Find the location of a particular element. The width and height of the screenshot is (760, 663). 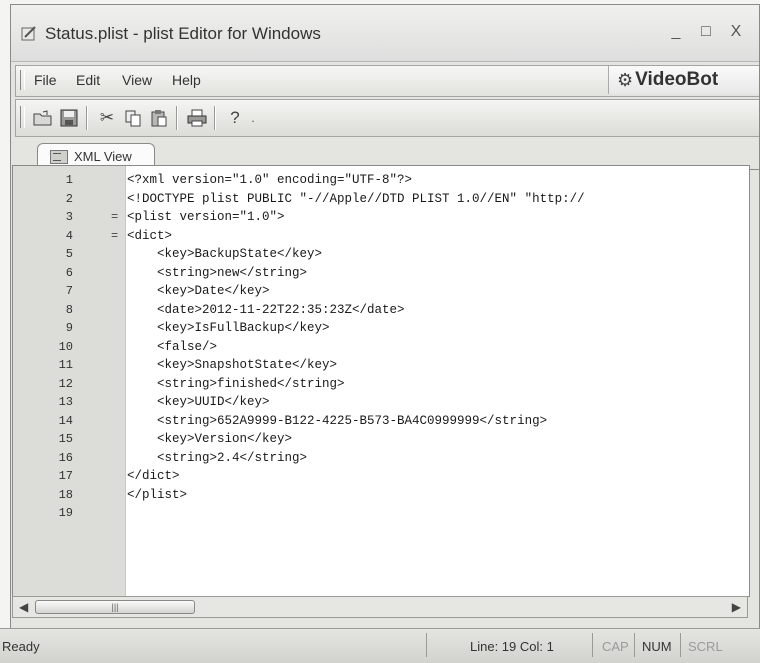

menu-help: Help is located at coordinates (186, 80).